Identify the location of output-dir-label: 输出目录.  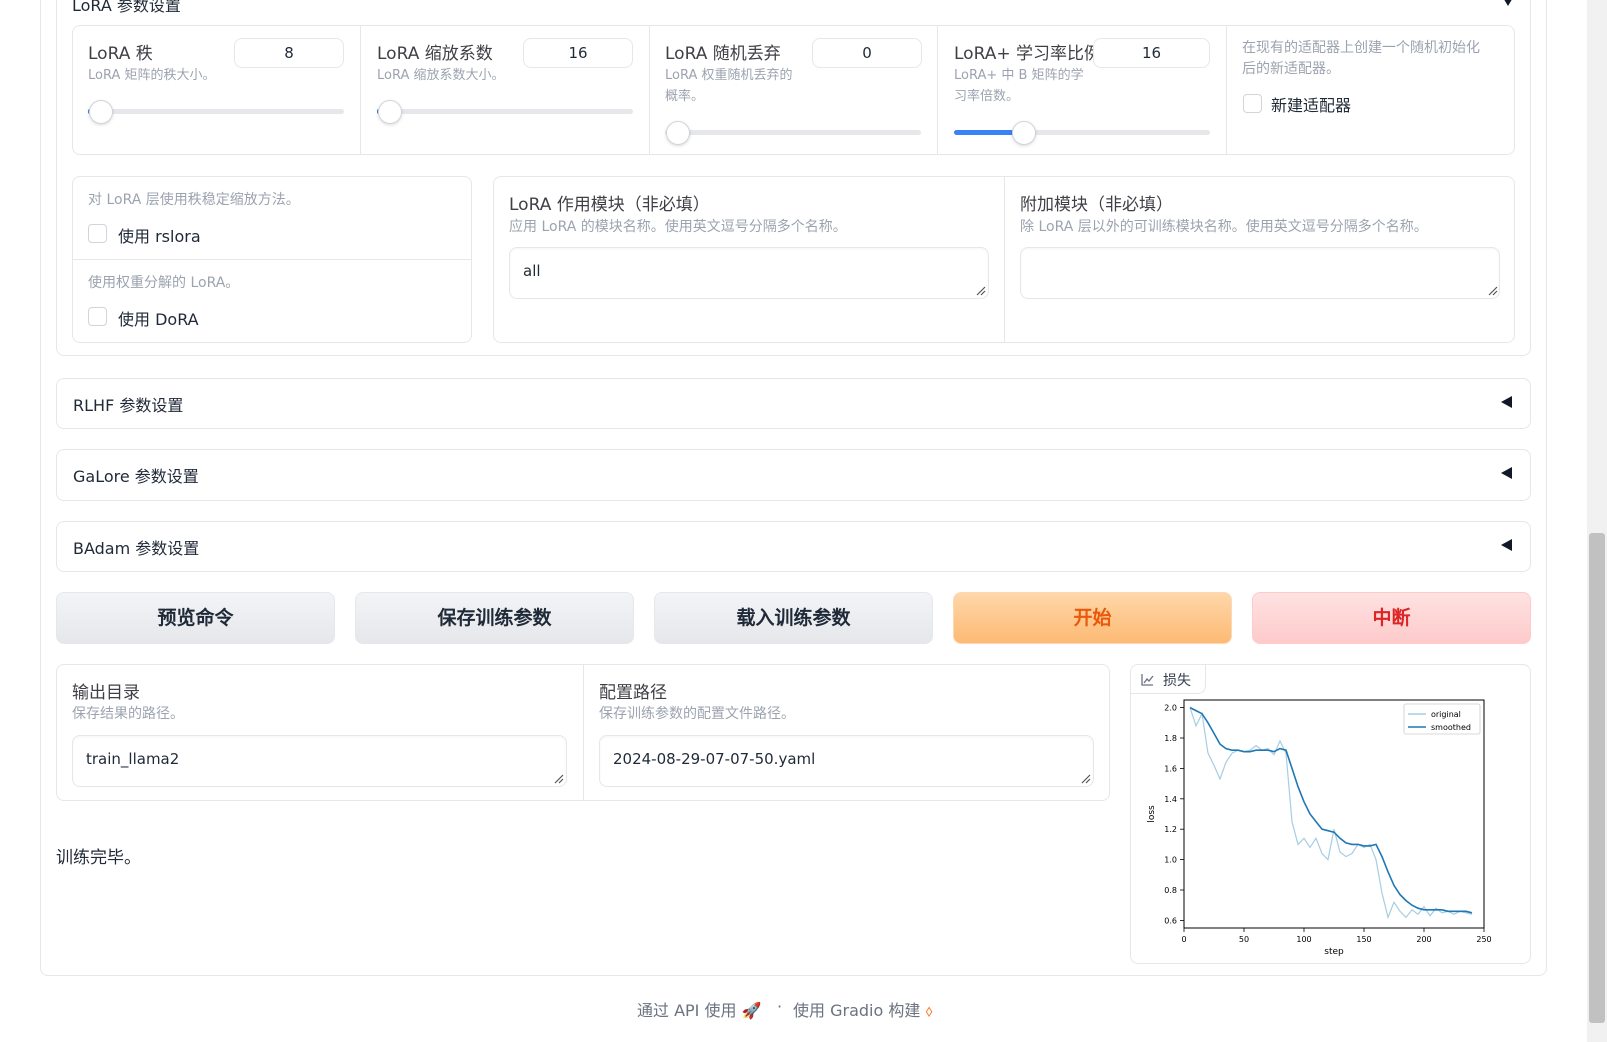
(106, 693).